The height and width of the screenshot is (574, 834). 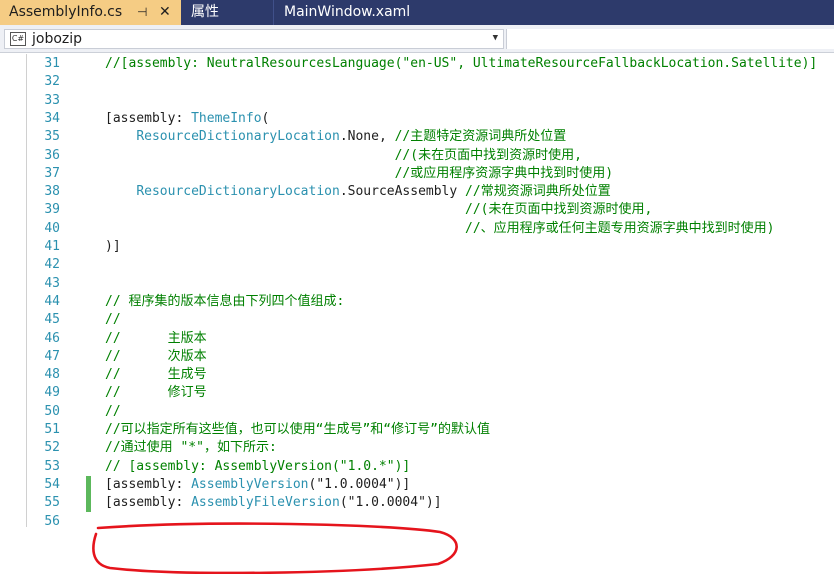 I want to click on code-line: 51 //可以指定所有这些值，也可以使用“生成号”和“修订号”的默认值, so click(x=417, y=430).